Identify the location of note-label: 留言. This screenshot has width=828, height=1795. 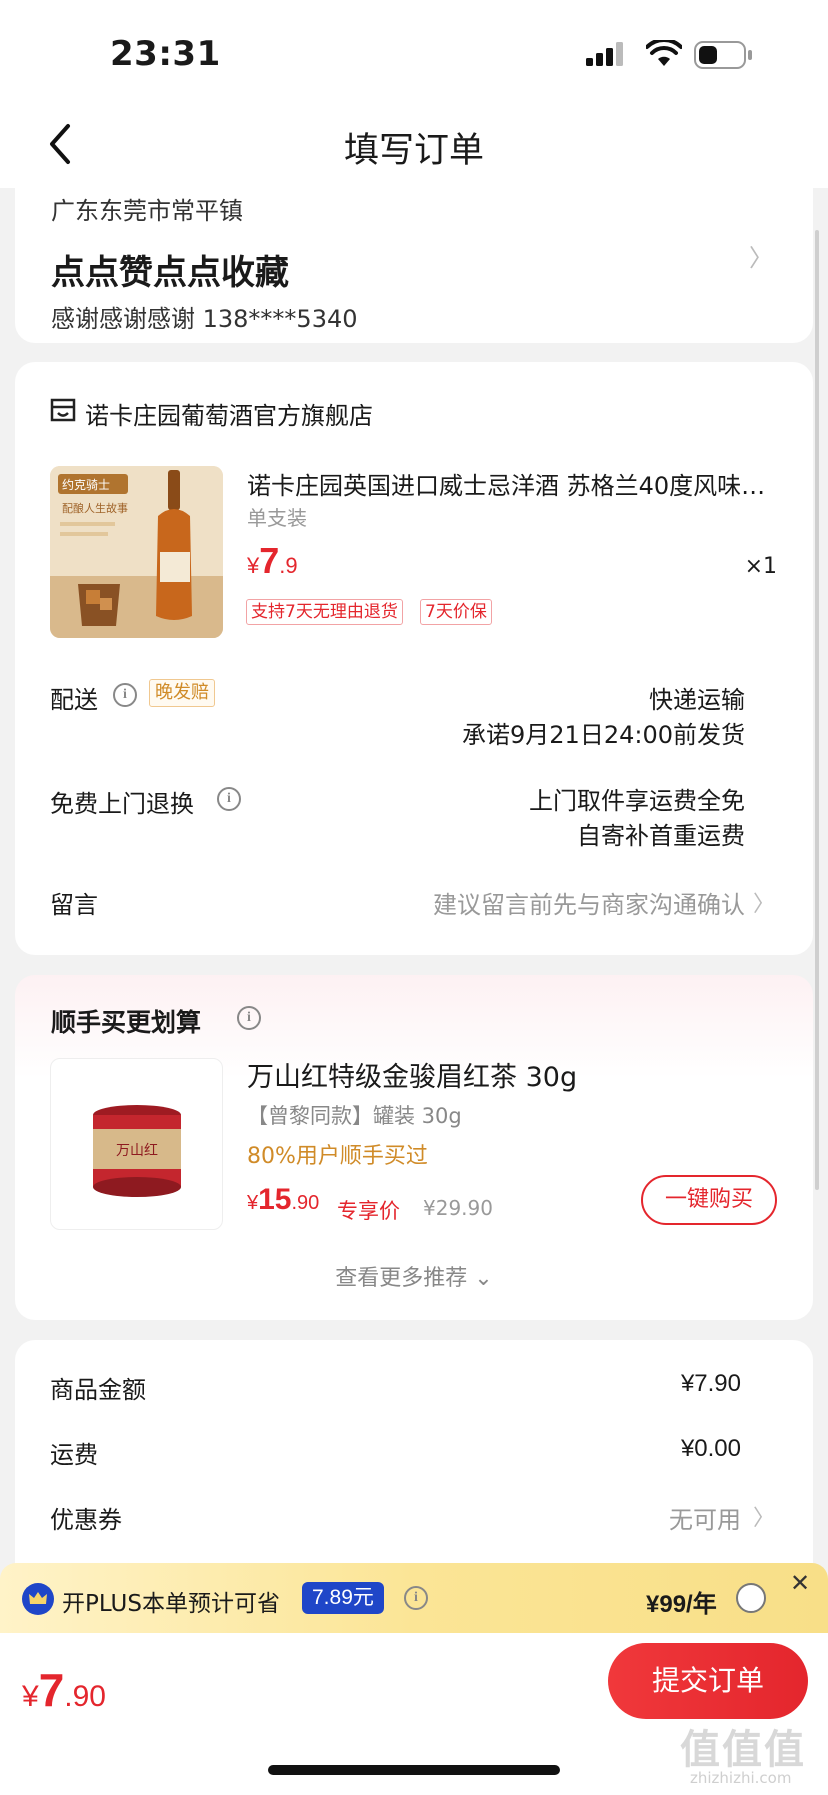
(74, 905).